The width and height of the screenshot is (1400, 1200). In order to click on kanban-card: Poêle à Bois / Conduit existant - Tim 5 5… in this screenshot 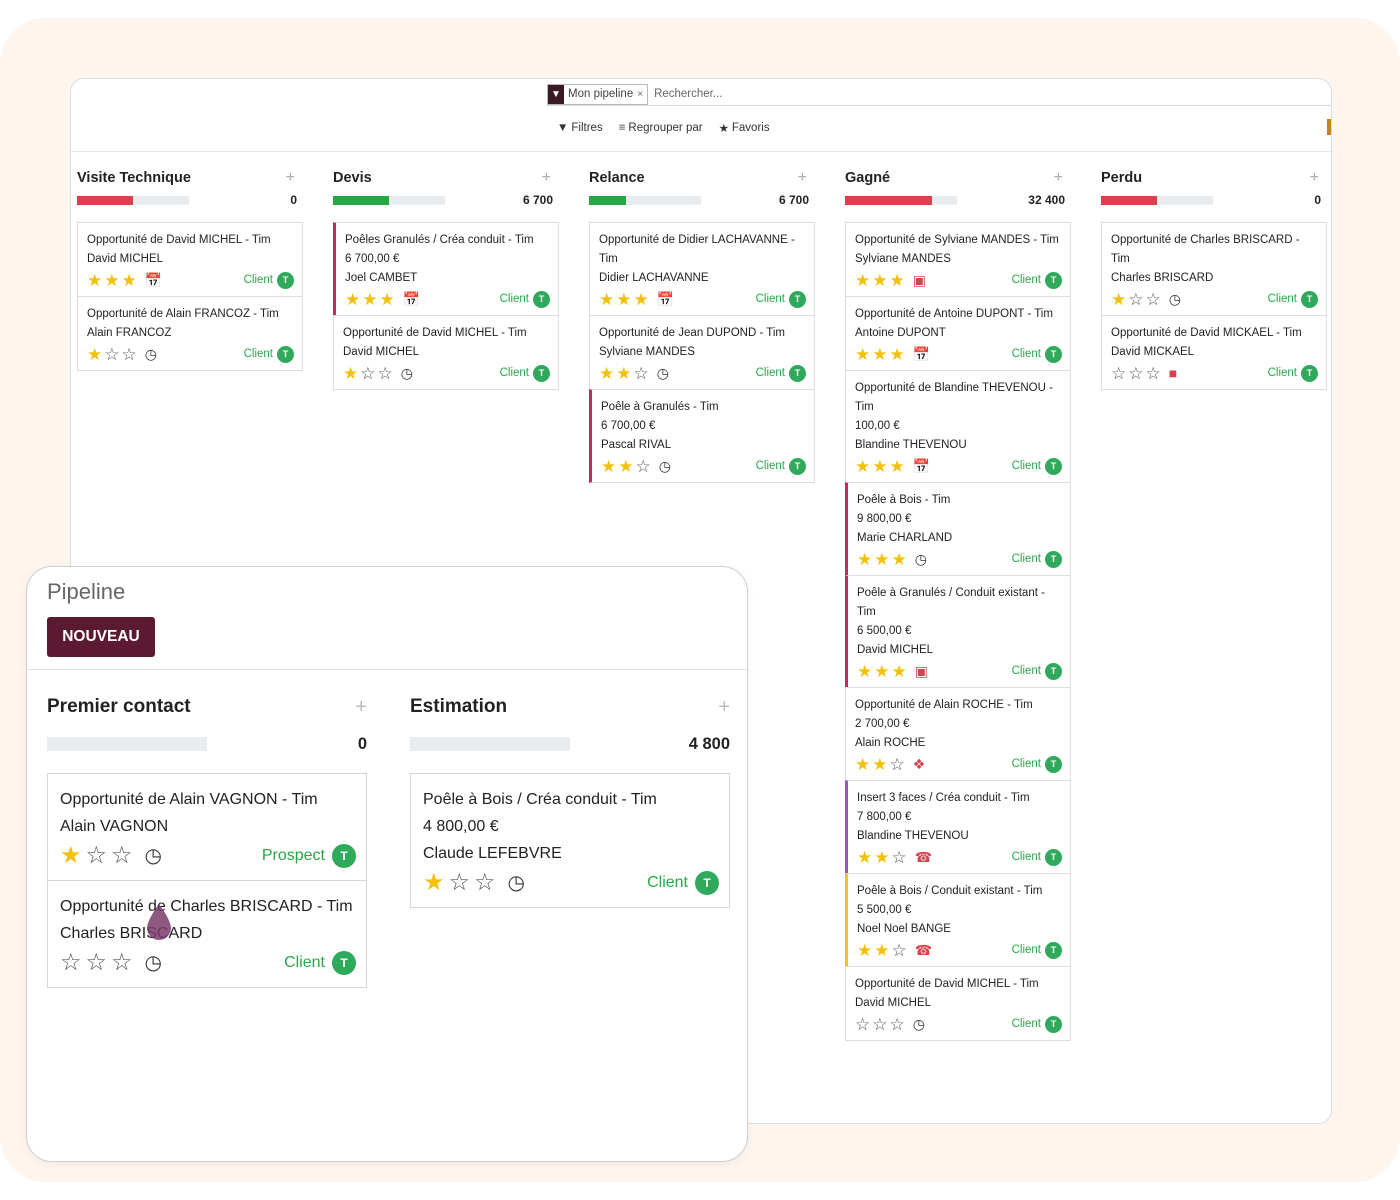, I will do `click(958, 920)`.